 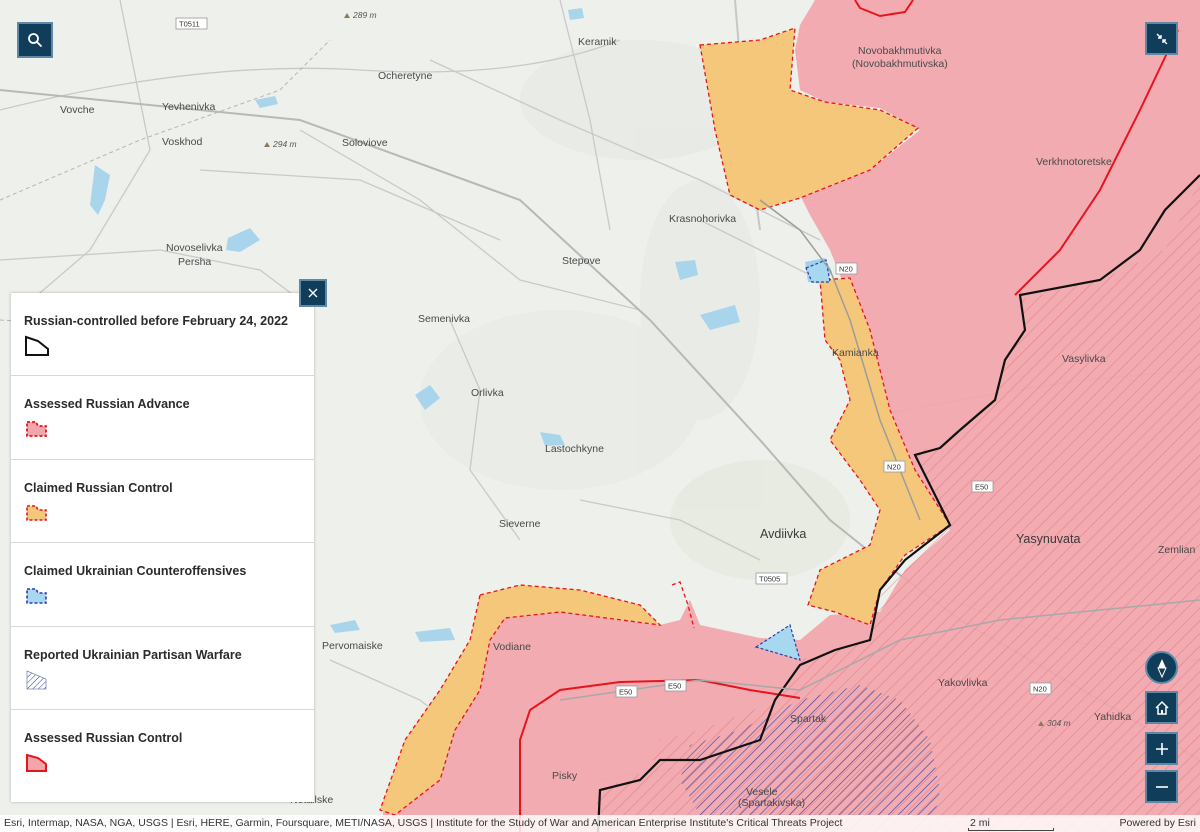 I want to click on place-label: Vodiane, so click(x=512, y=647).